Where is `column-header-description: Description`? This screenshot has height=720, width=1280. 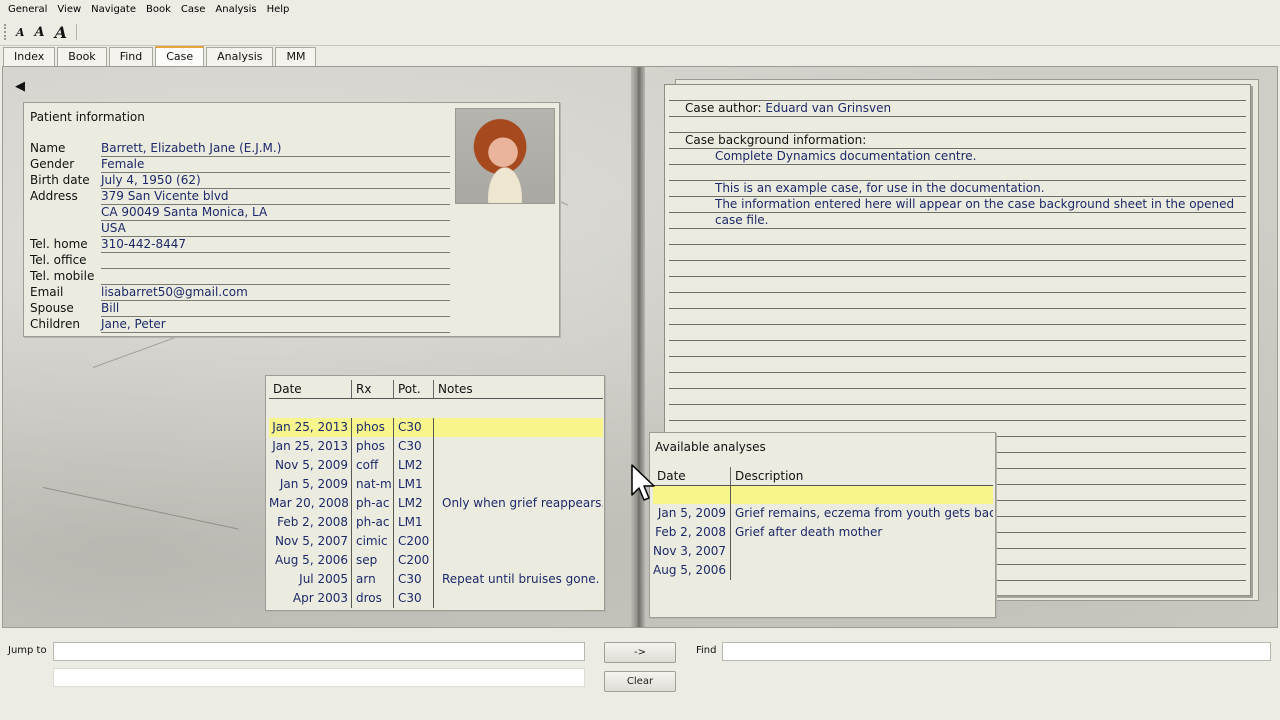 column-header-description: Description is located at coordinates (862, 476).